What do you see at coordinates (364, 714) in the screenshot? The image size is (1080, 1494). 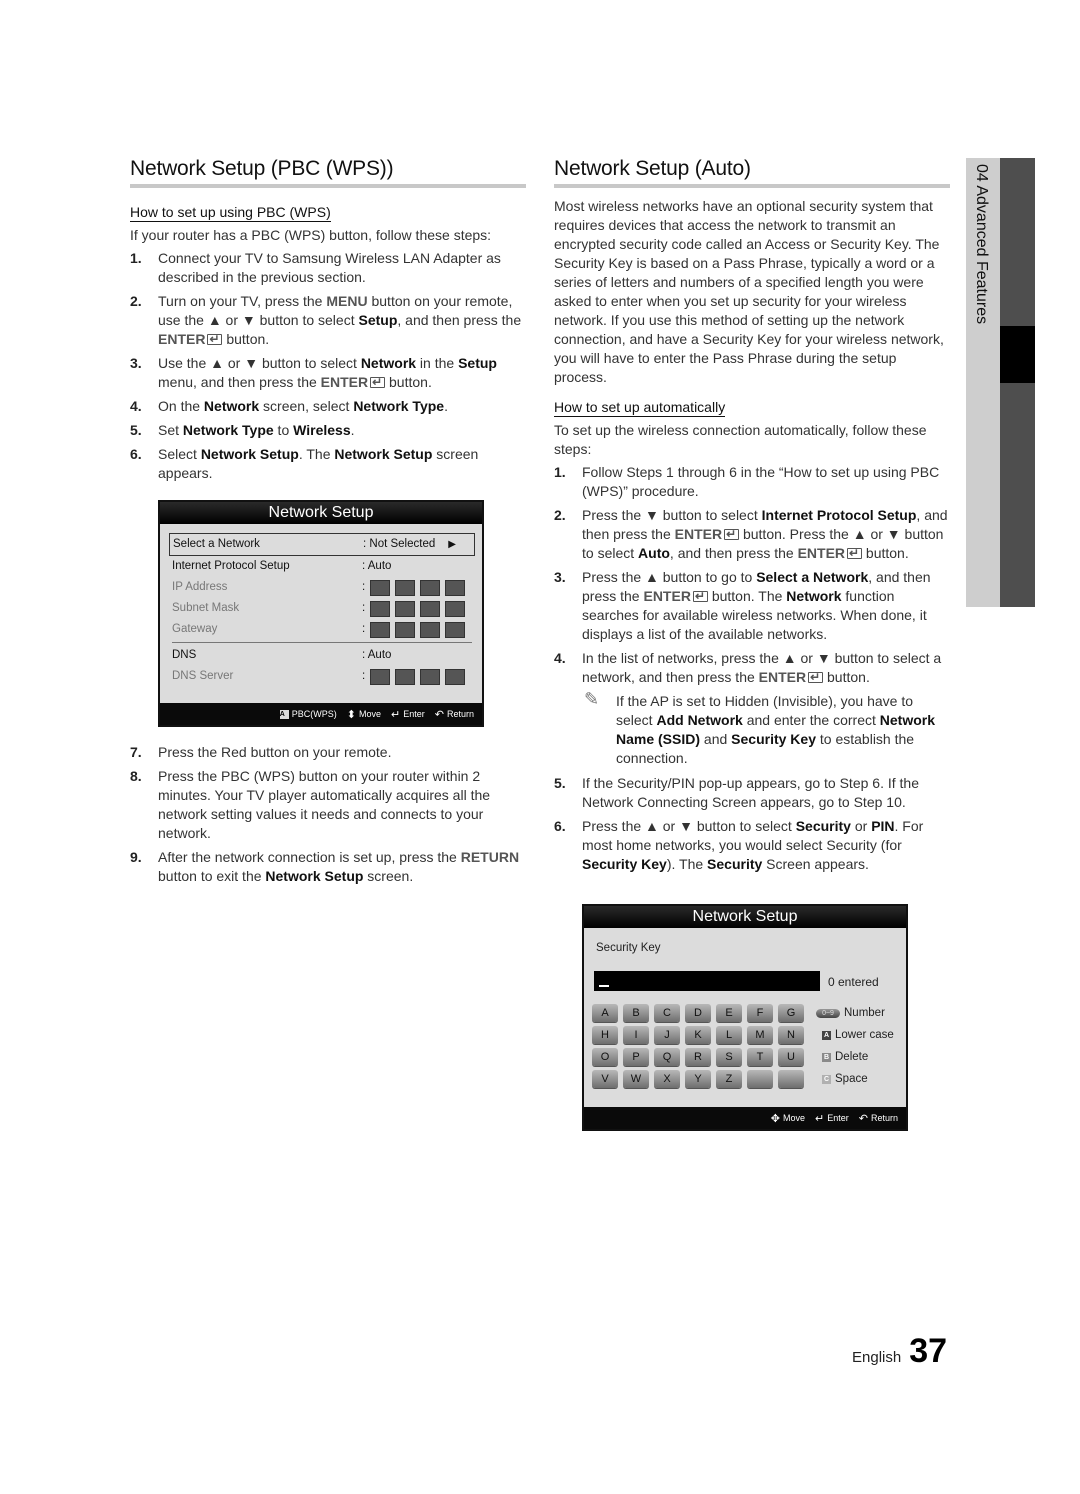 I see `footer-hint: ⬍ Move` at bounding box center [364, 714].